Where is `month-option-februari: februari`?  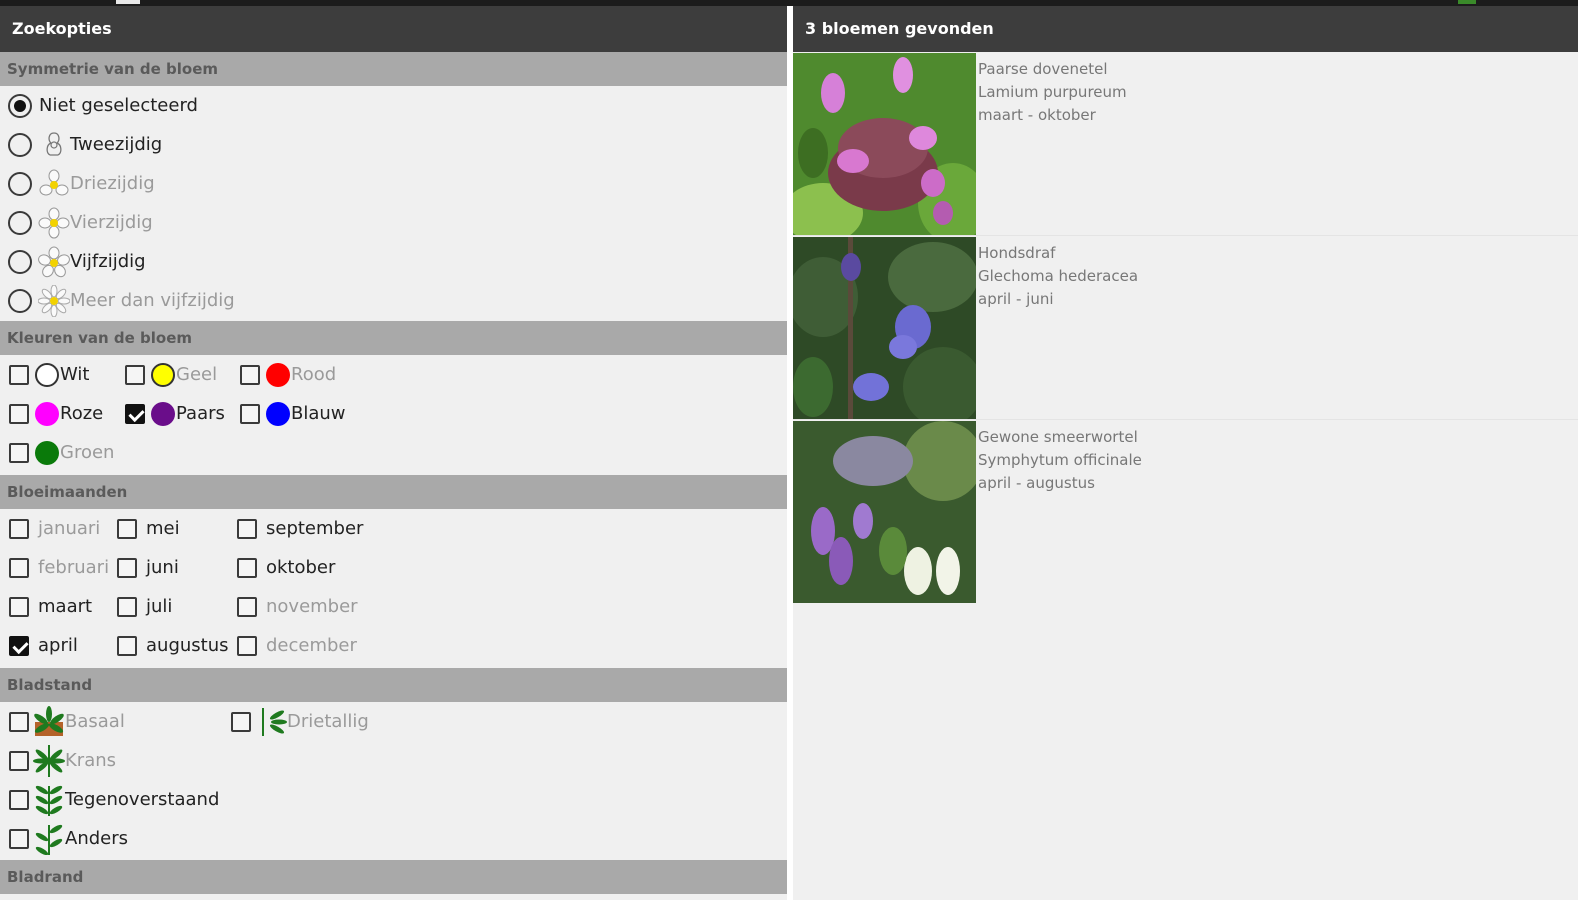 month-option-februari: februari is located at coordinates (59, 567).